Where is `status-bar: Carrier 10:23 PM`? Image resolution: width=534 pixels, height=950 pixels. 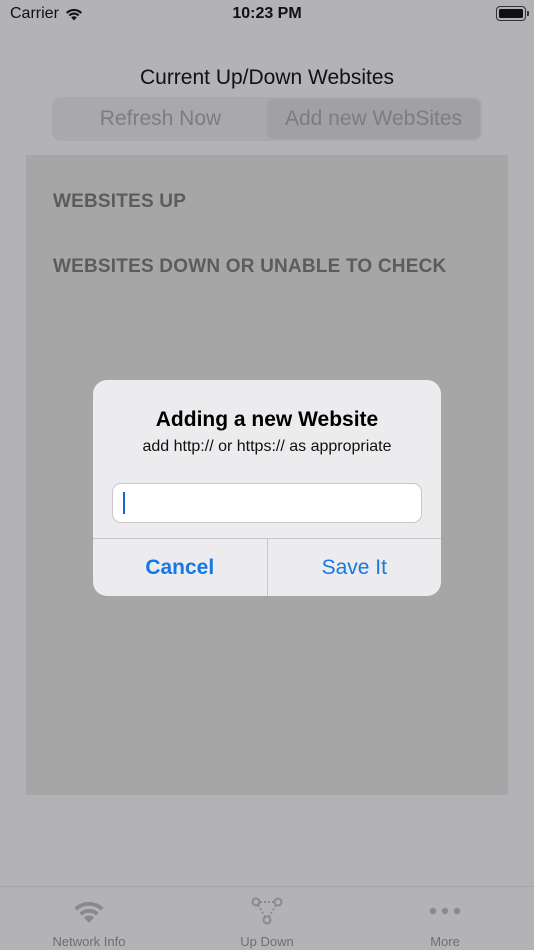 status-bar: Carrier 10:23 PM is located at coordinates (267, 15).